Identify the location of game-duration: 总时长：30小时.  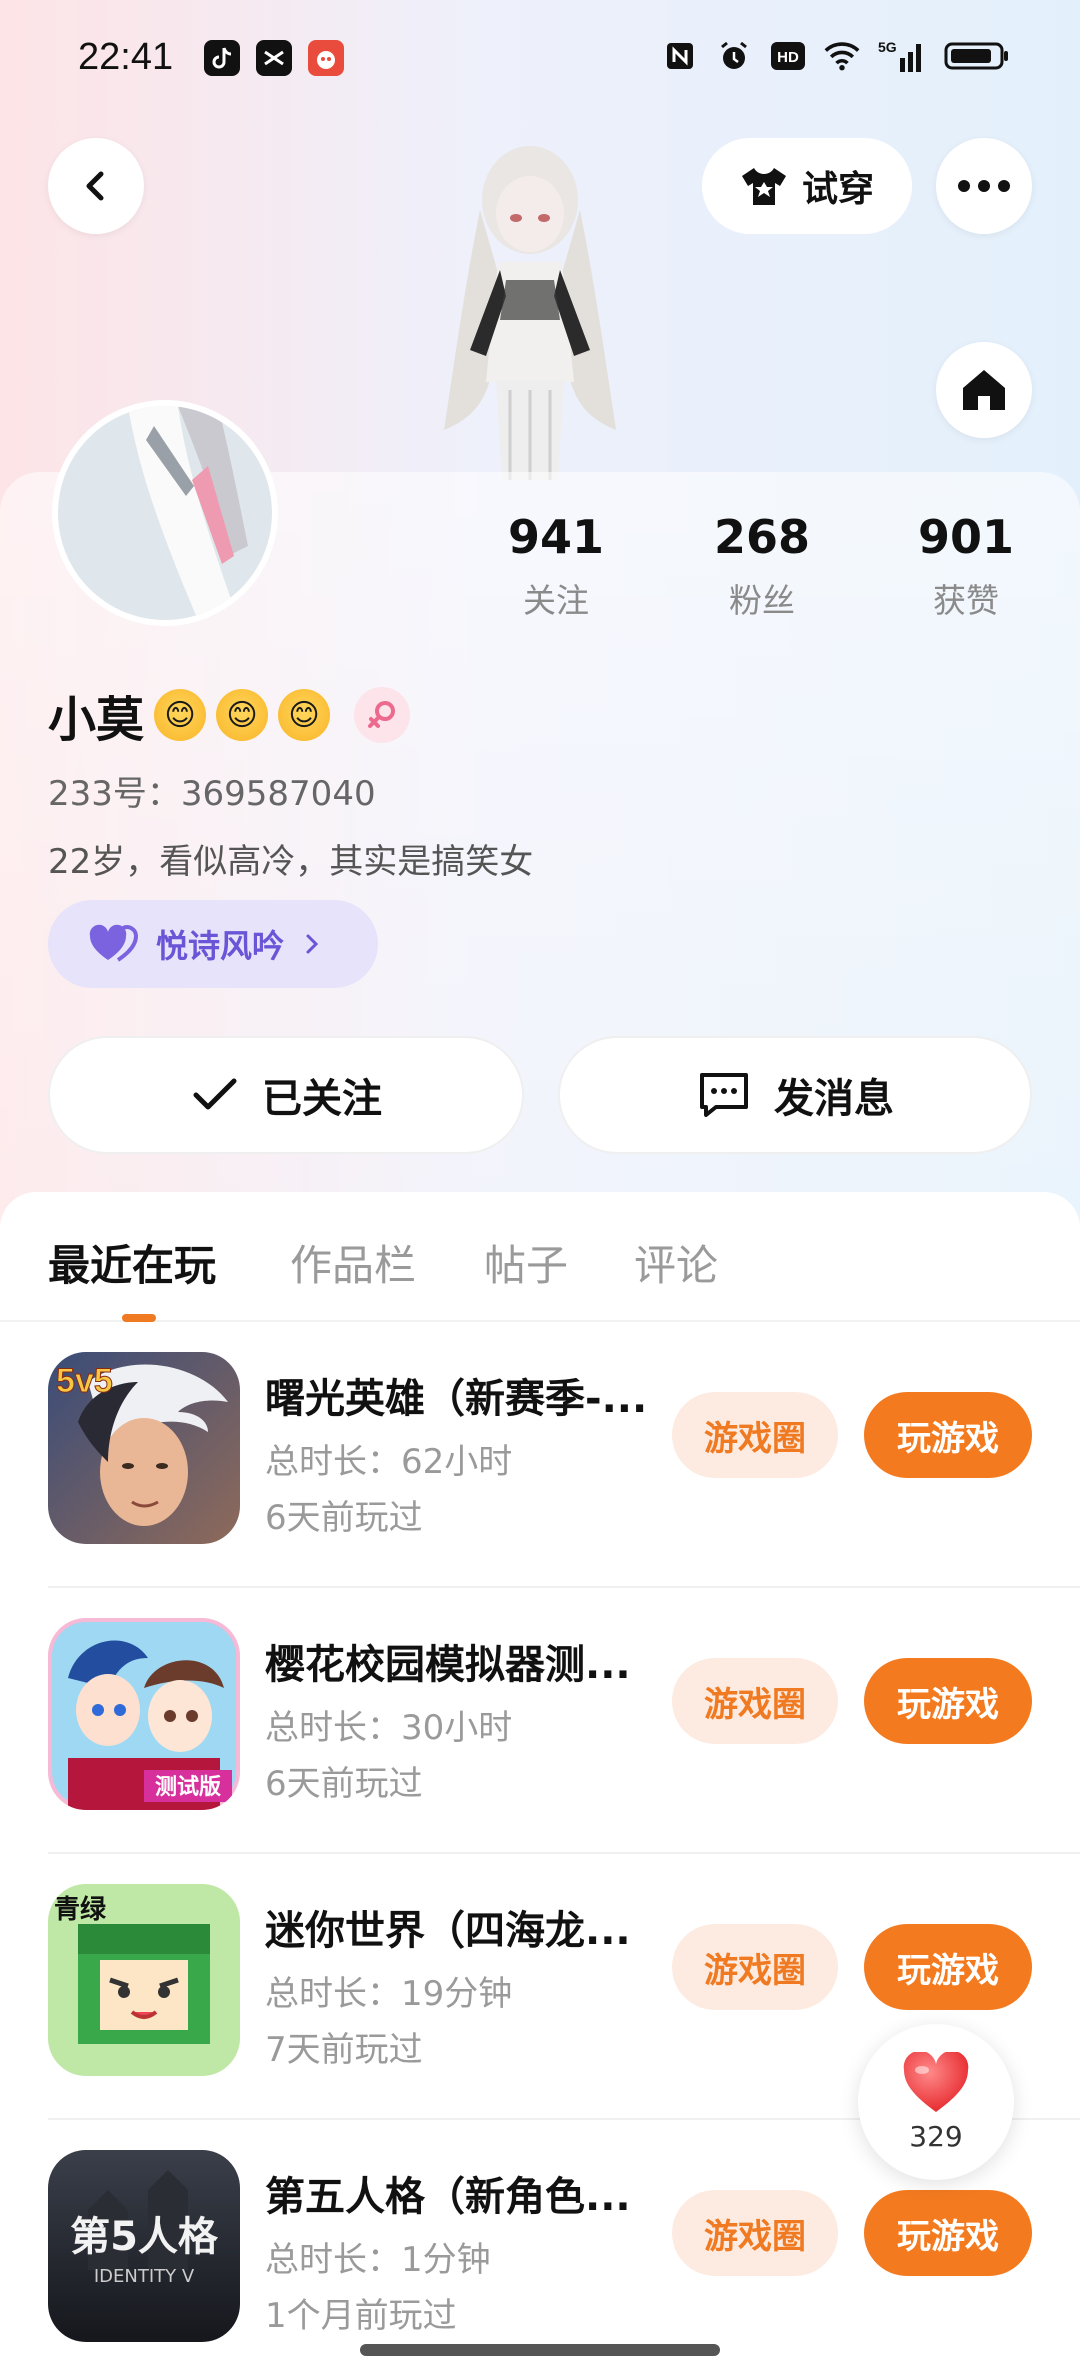
(389, 1728).